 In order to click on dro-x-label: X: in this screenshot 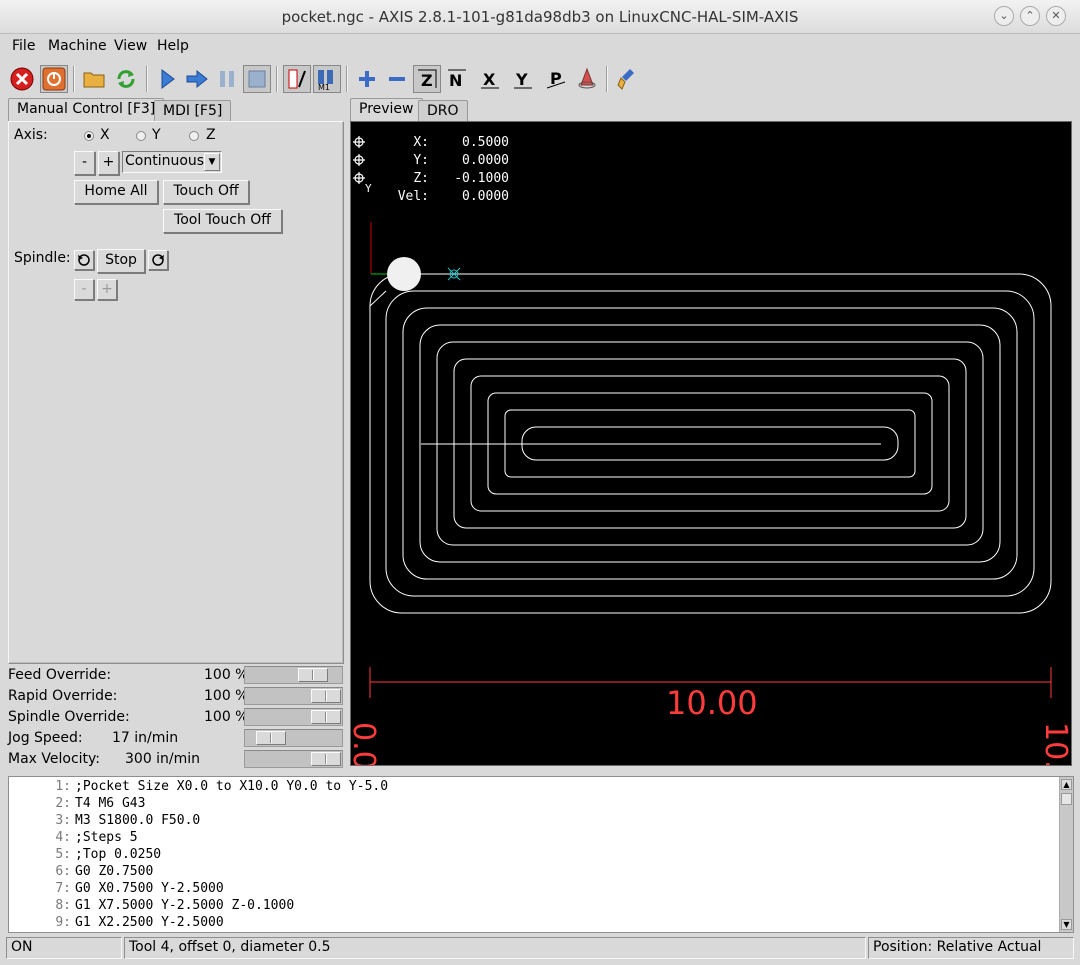, I will do `click(421, 142)`.